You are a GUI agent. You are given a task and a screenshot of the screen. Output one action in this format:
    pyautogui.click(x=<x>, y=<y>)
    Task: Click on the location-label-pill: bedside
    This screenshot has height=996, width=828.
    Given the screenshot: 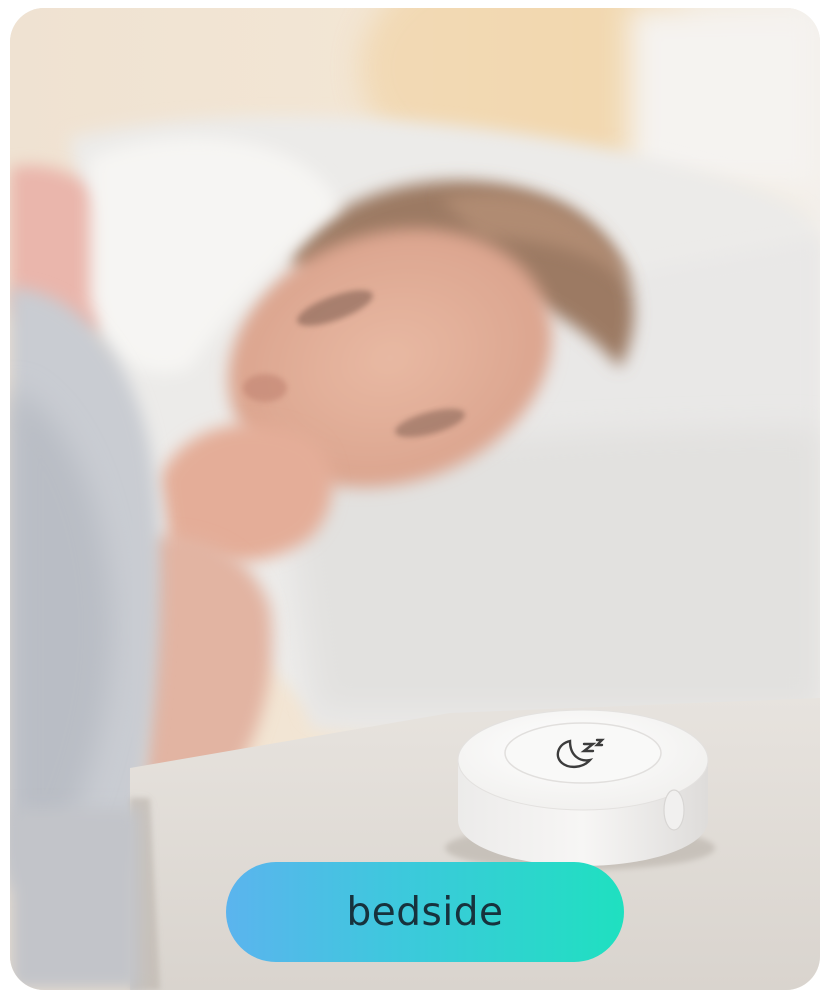 What is the action you would take?
    pyautogui.click(x=425, y=912)
    